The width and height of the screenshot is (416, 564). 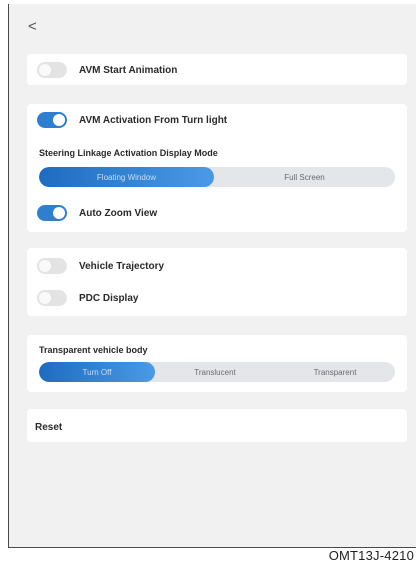 What do you see at coordinates (93, 350) in the screenshot?
I see `transparent-body-title: Transparent vehicle body` at bounding box center [93, 350].